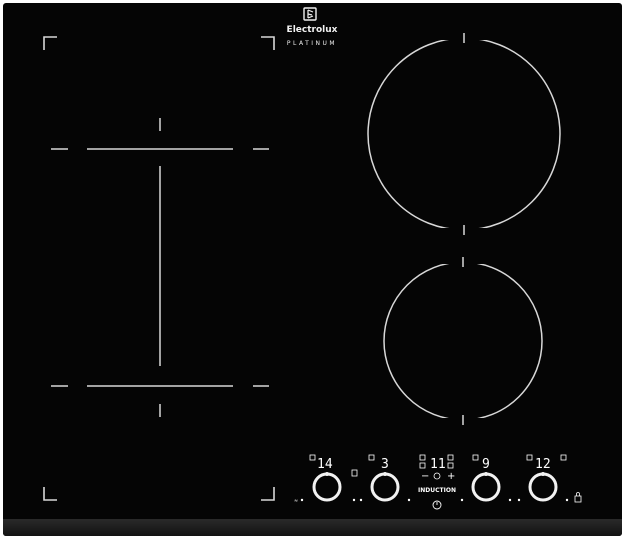  What do you see at coordinates (268, 494) in the screenshot?
I see `corner-bottom-right` at bounding box center [268, 494].